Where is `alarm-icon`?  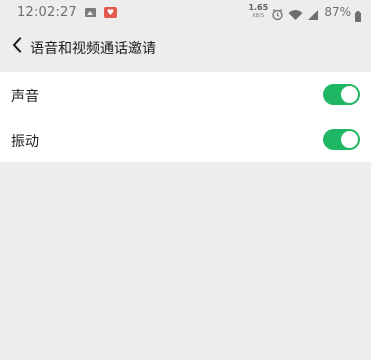
alarm-icon is located at coordinates (277, 13).